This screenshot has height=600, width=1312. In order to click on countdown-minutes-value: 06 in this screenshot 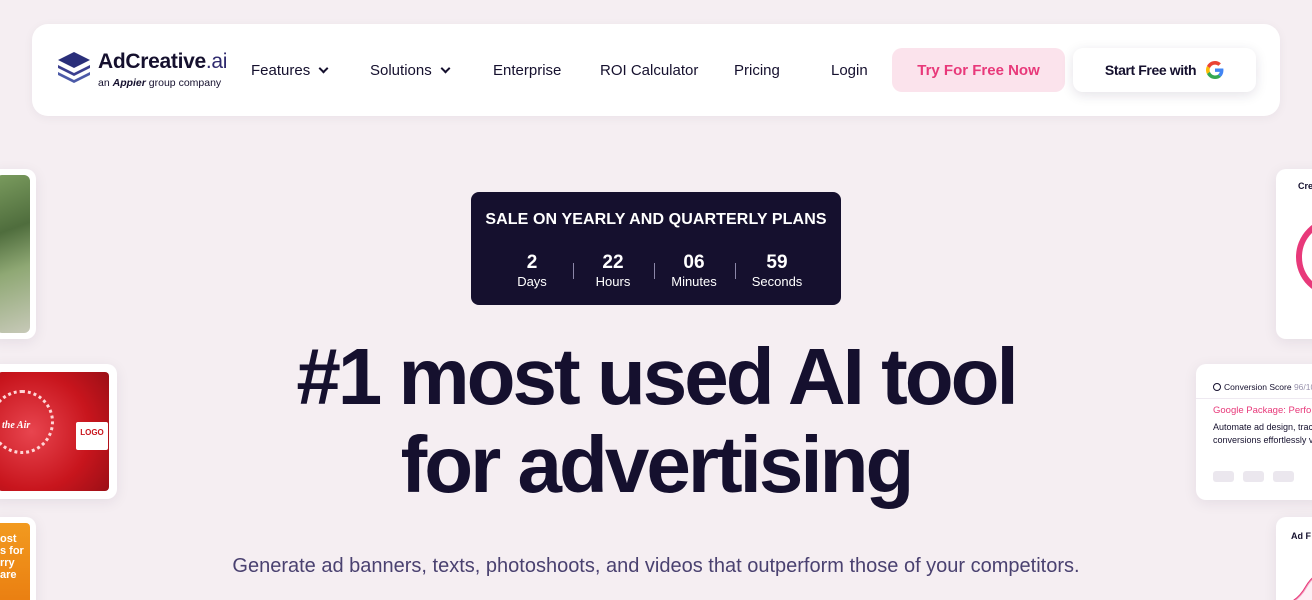, I will do `click(694, 262)`.